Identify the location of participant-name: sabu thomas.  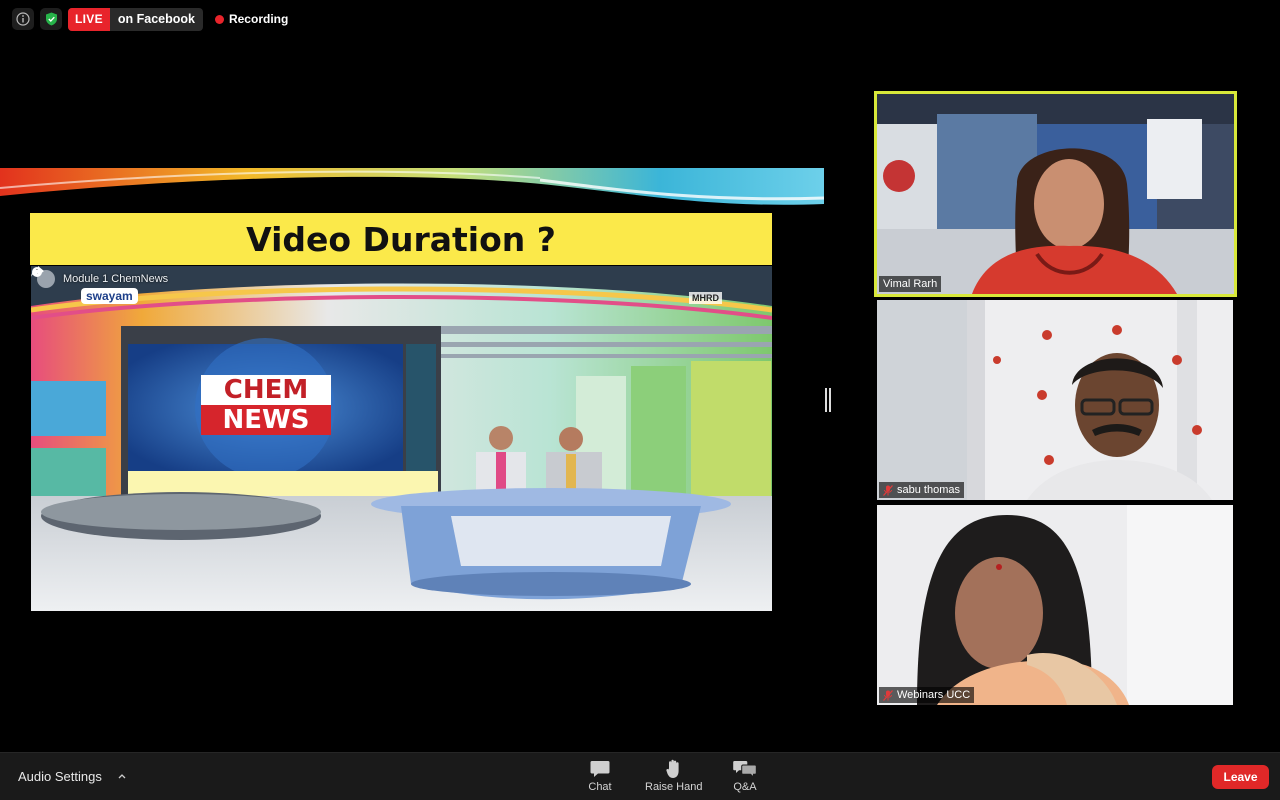
(928, 490).